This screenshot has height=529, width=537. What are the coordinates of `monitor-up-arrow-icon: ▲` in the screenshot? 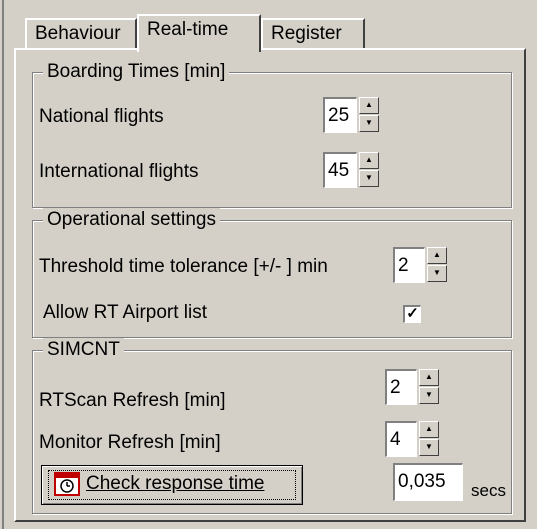 It's located at (429, 429).